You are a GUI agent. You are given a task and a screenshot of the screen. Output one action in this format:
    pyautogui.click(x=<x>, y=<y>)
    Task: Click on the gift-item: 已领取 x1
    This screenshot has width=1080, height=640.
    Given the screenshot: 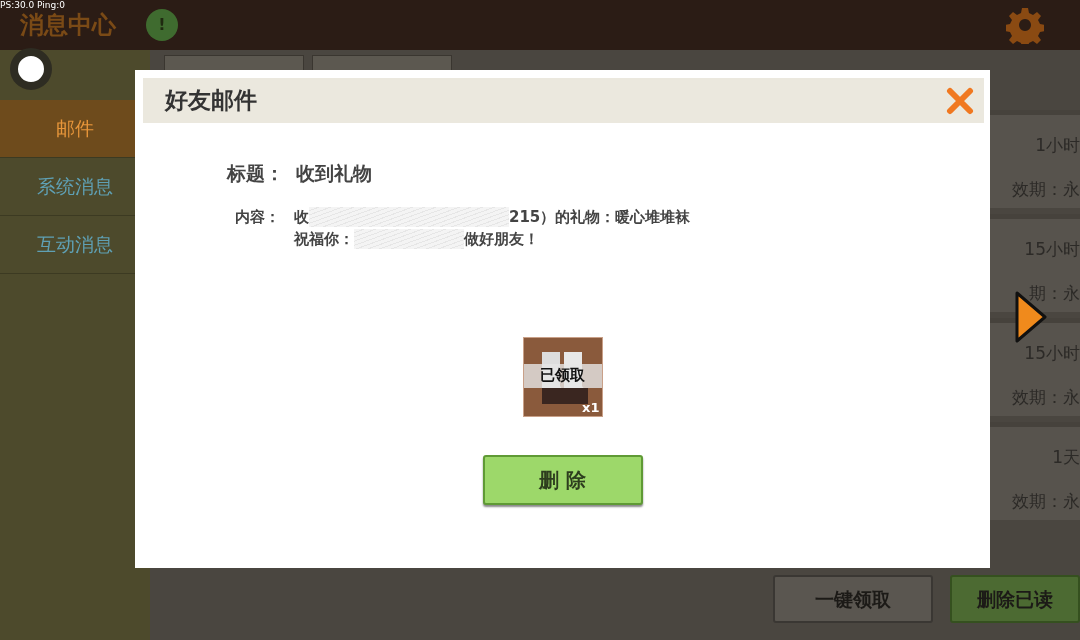 What is the action you would take?
    pyautogui.click(x=562, y=376)
    